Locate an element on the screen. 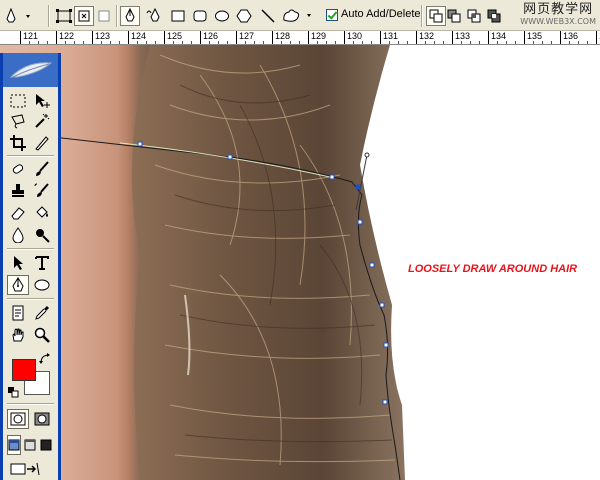  lasso-tool-icon is located at coordinates (18, 121).